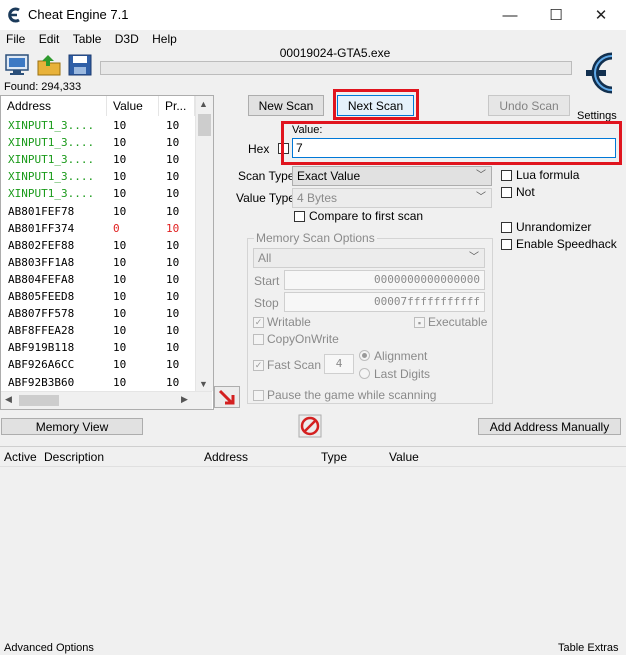 The height and width of the screenshot is (655, 626). What do you see at coordinates (41, 228) in the screenshot?
I see `result-address: AB801FF374` at bounding box center [41, 228].